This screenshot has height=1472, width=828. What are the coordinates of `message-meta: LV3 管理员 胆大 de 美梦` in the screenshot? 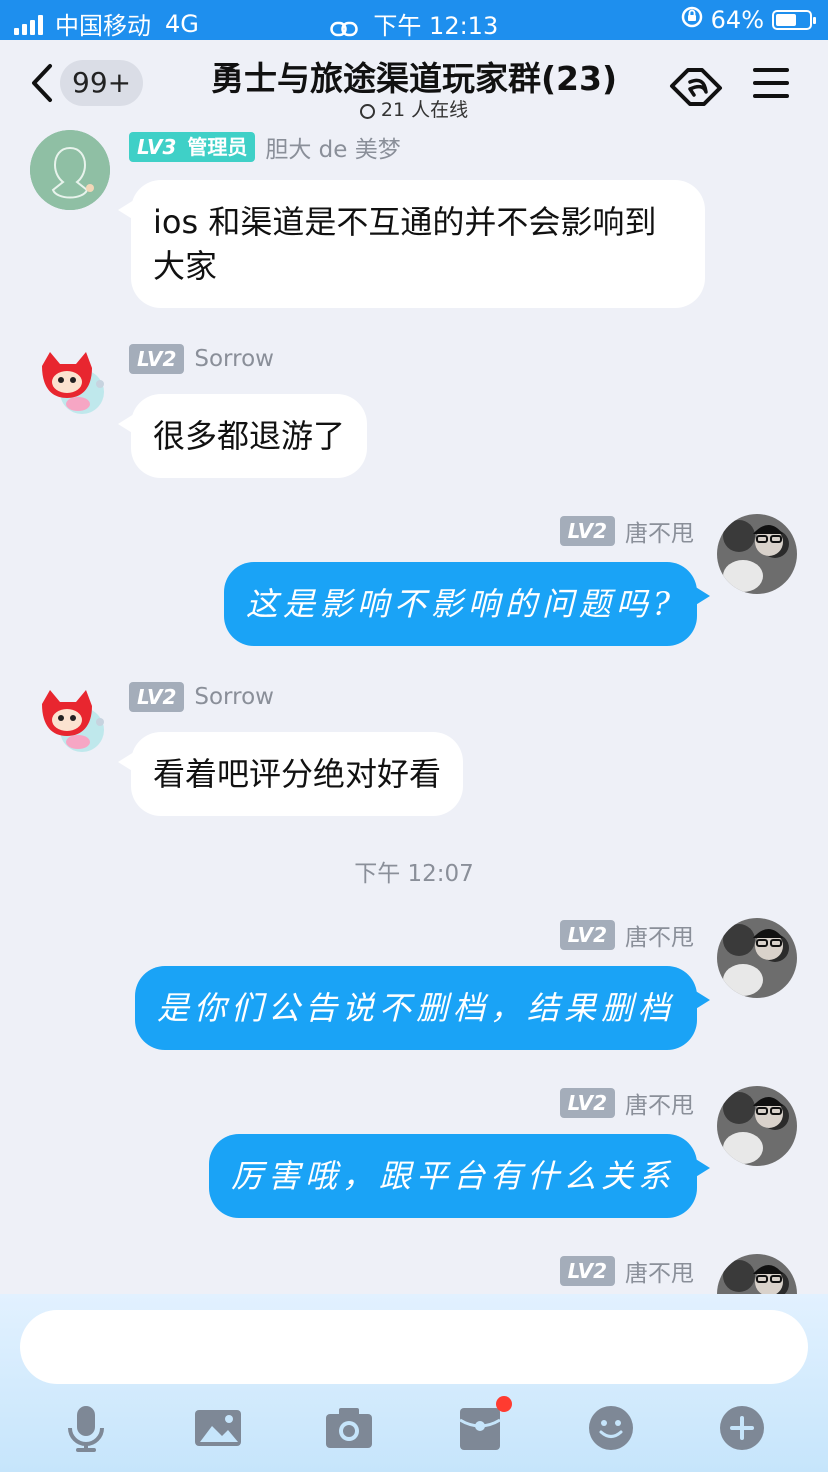 It's located at (265, 147).